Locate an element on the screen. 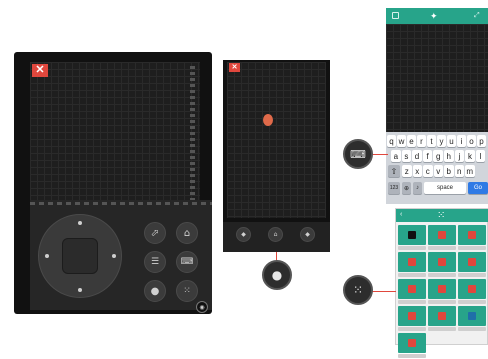 The width and height of the screenshot is (488, 359). key-s: s is located at coordinates (406, 156).